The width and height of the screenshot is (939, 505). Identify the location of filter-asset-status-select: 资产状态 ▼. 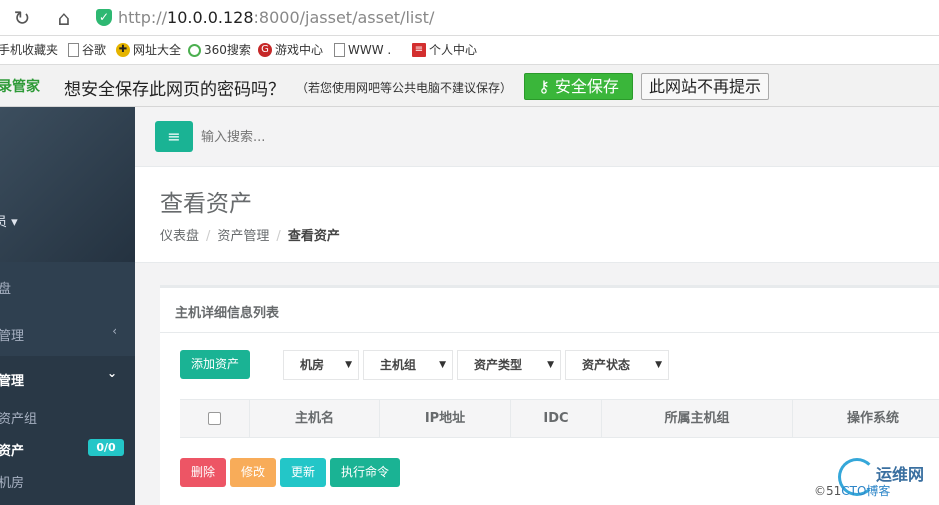
(617, 365).